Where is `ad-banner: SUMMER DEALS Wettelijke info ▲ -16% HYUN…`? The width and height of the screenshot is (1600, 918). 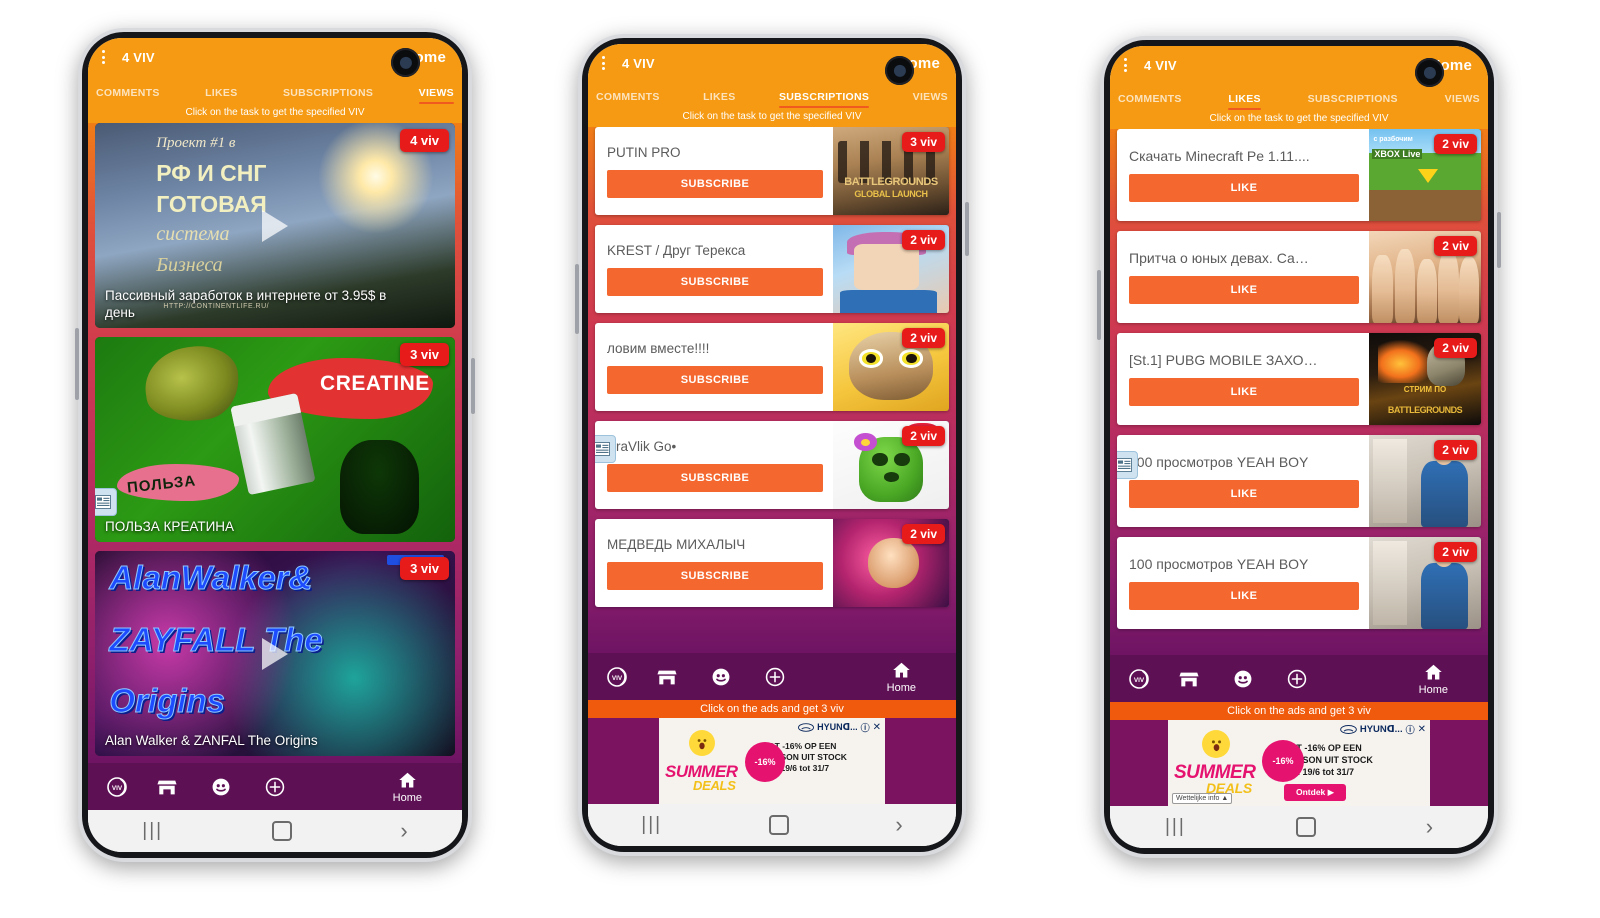 ad-banner: SUMMER DEALS Wettelijke info ▲ -16% HYUN… is located at coordinates (1299, 763).